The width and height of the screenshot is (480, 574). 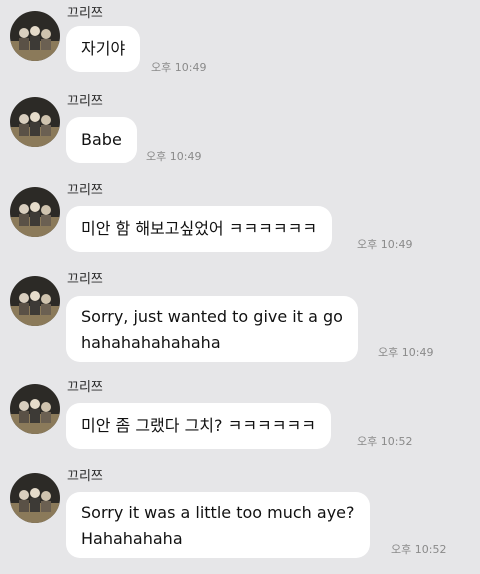 I want to click on message-text: 자기야, so click(x=103, y=48).